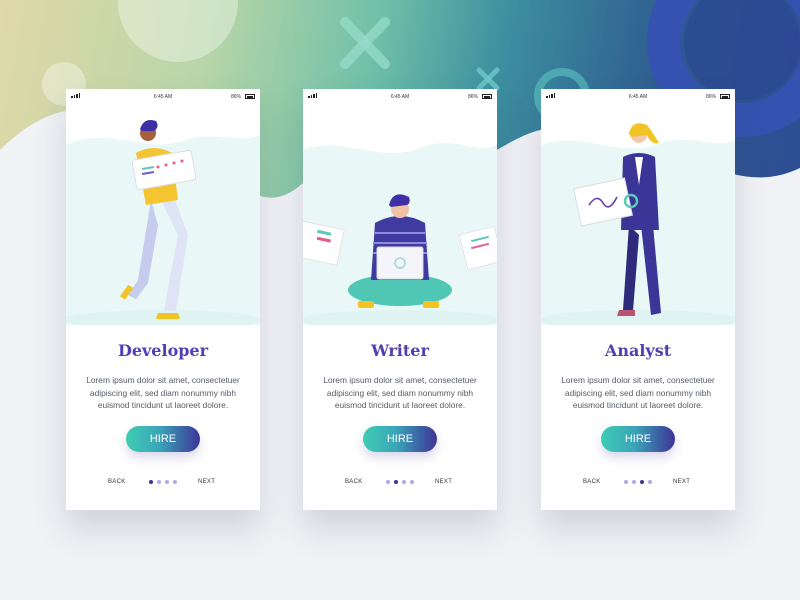  Describe the element at coordinates (178, 31) in the screenshot. I see `bg-circle-top` at that location.